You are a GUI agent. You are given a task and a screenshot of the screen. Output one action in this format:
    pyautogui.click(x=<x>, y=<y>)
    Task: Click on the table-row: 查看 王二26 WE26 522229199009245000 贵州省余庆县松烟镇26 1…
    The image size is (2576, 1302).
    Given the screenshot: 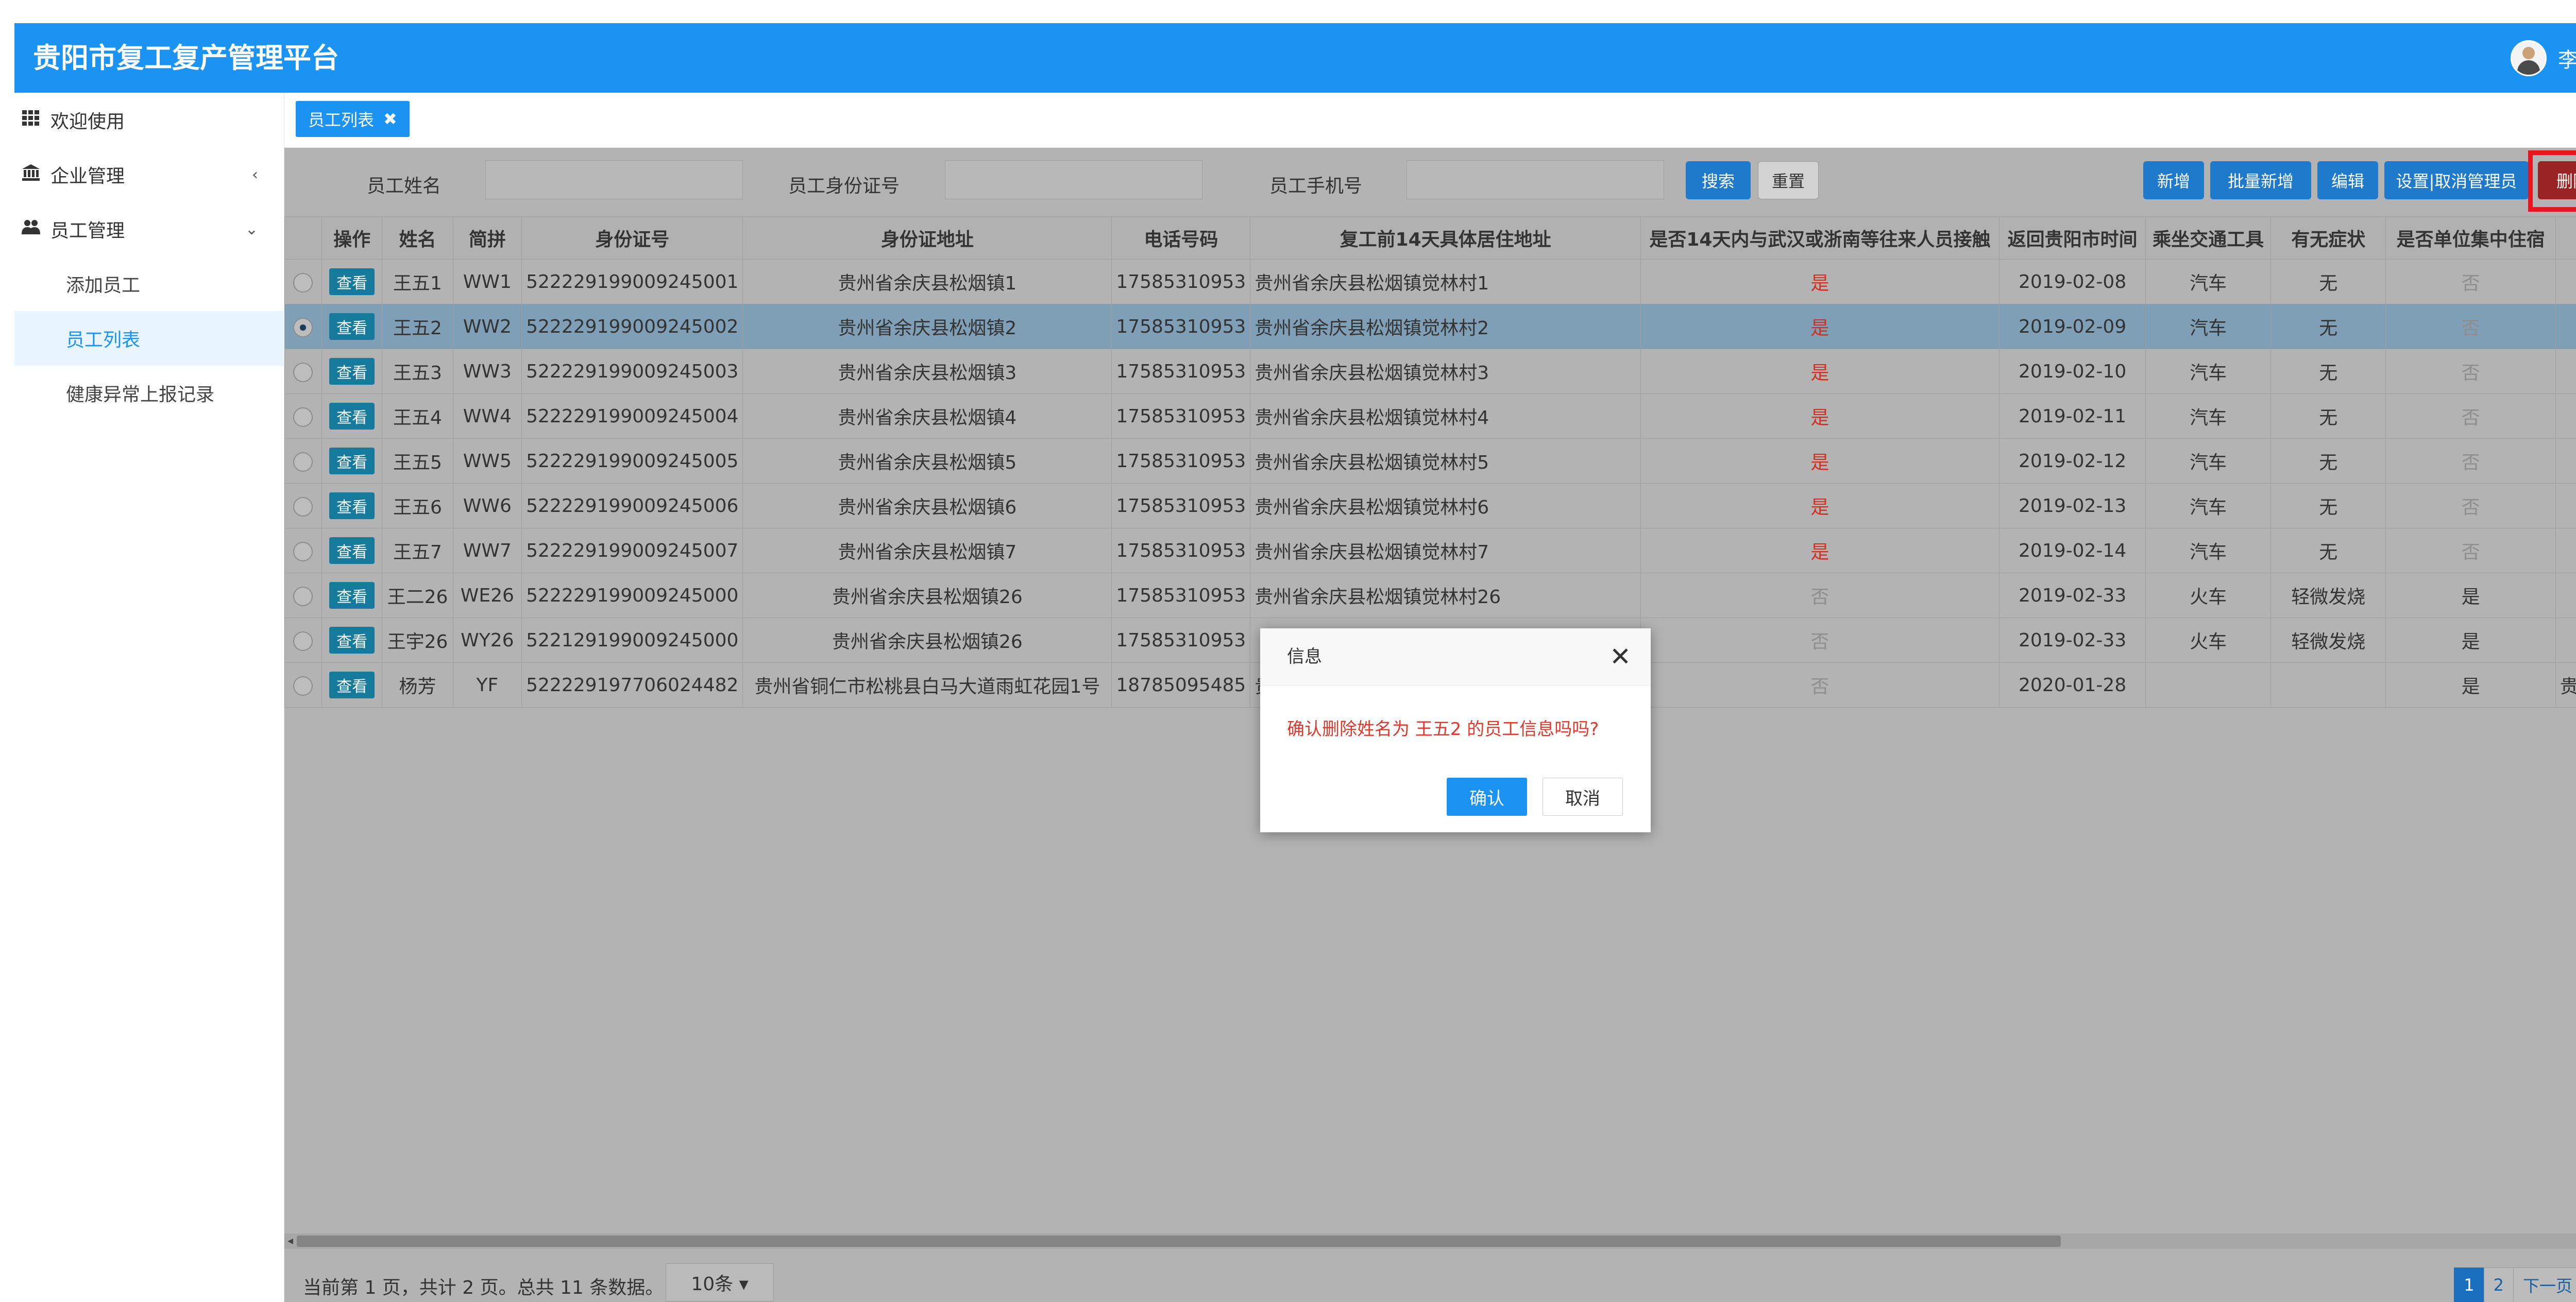 What is the action you would take?
    pyautogui.click(x=1430, y=595)
    